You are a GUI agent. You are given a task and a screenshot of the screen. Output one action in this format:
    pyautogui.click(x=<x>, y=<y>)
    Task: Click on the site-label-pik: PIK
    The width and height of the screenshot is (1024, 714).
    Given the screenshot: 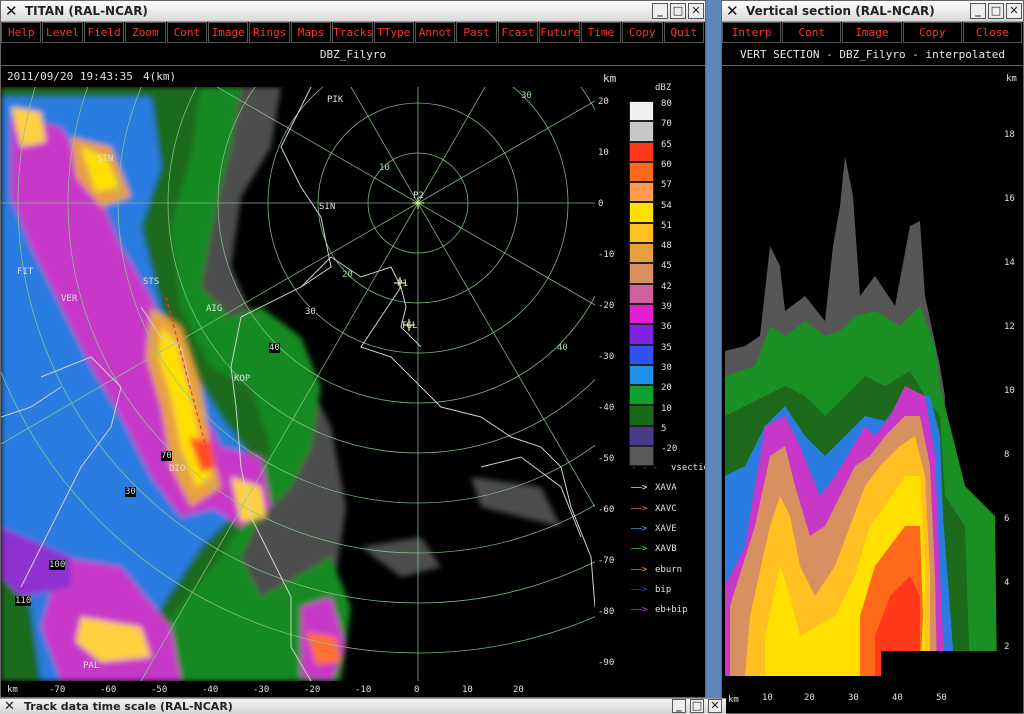 What is the action you would take?
    pyautogui.click(x=335, y=100)
    